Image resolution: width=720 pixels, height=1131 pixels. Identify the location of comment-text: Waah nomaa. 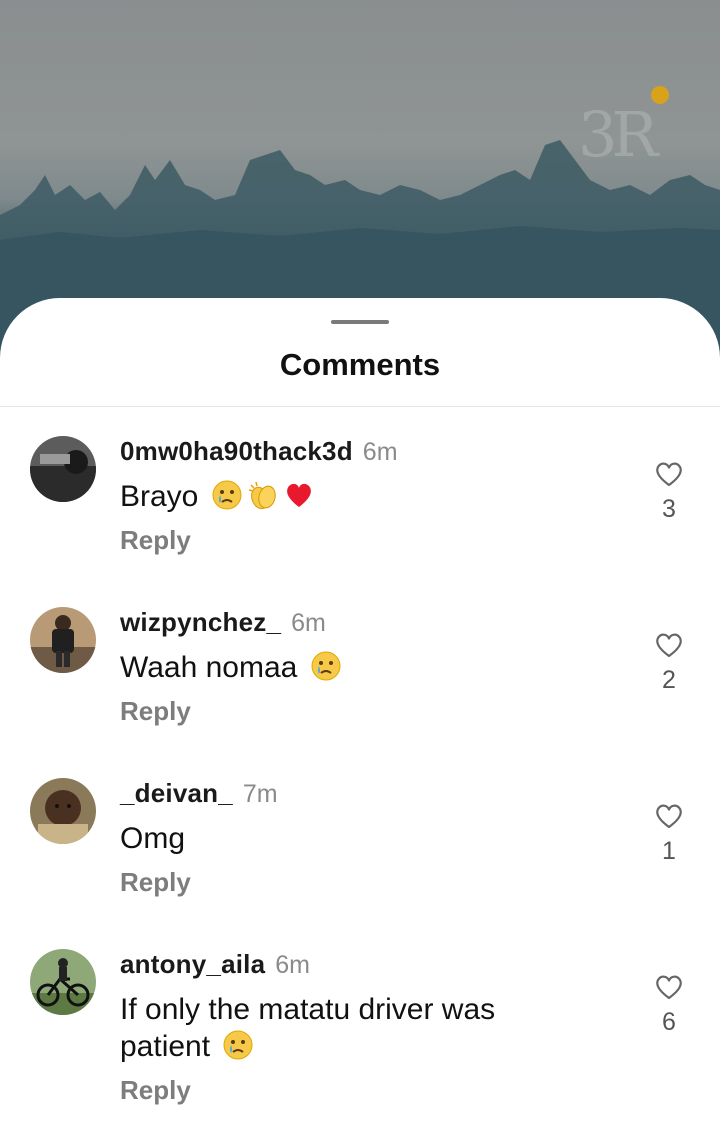
(355, 667).